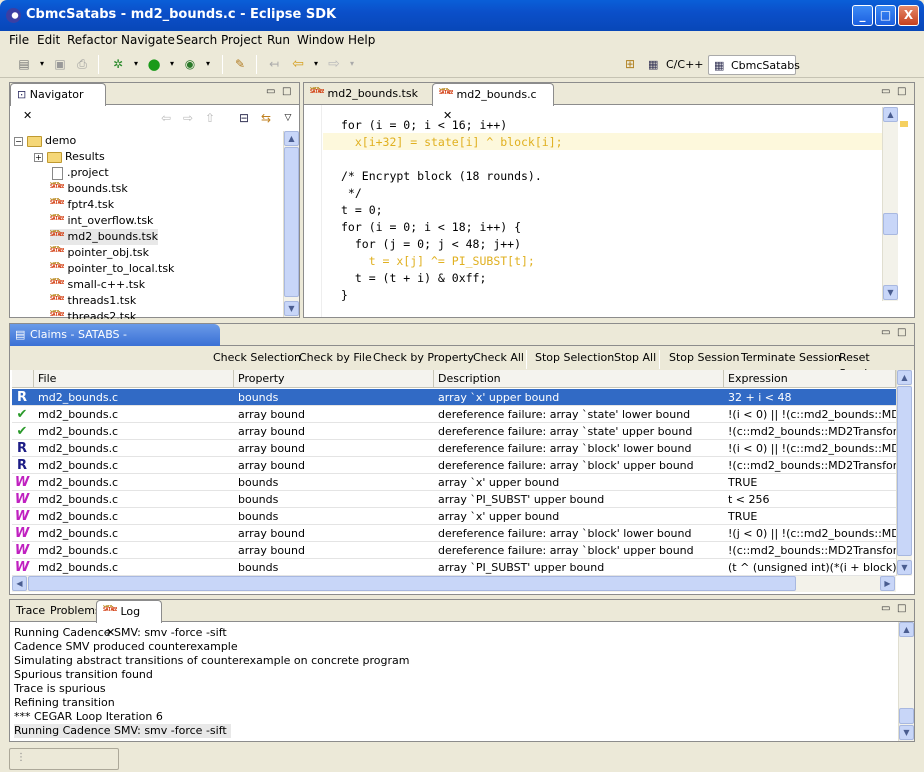 This screenshot has width=924, height=772. I want to click on menu-window: Window, so click(320, 40).